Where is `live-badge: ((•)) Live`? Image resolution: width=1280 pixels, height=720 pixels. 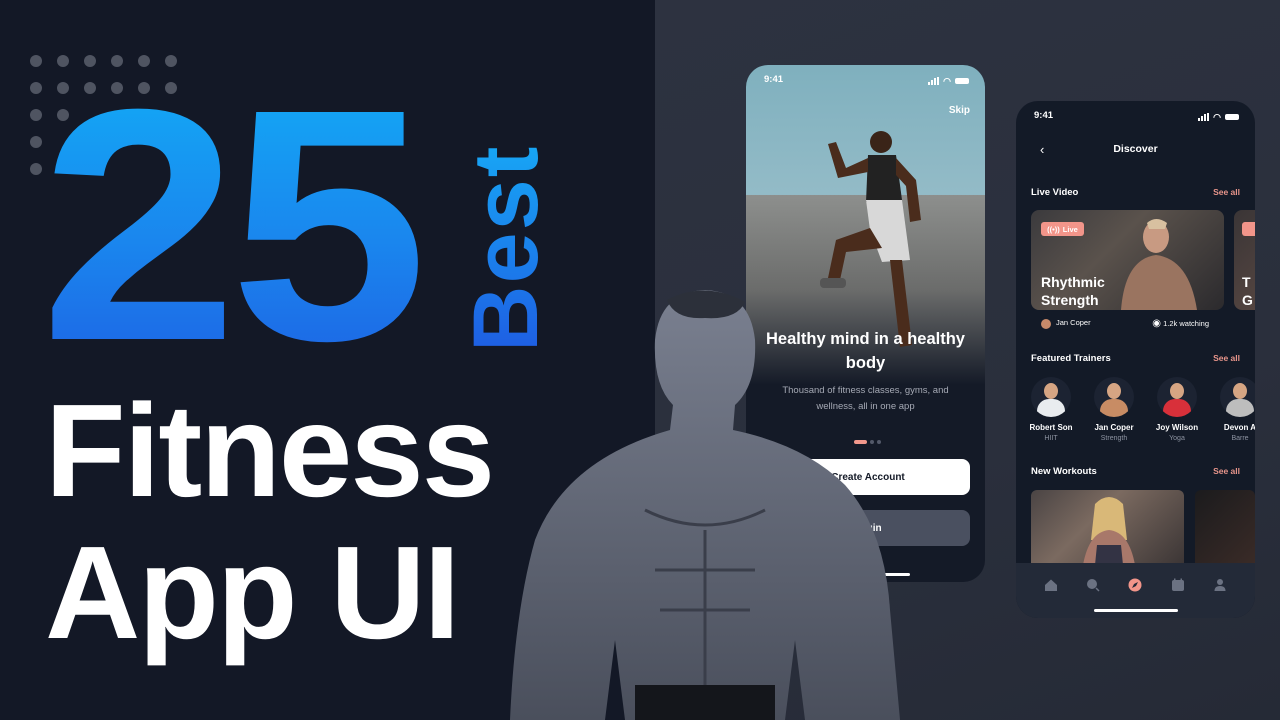
live-badge: ((•)) Live is located at coordinates (1062, 229).